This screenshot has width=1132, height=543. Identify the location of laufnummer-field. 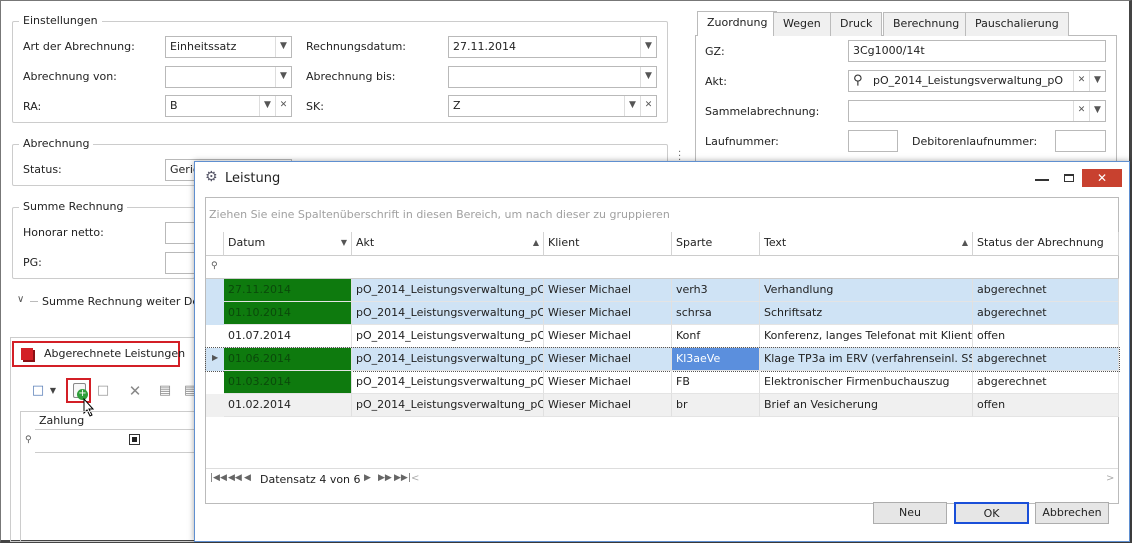
(873, 141).